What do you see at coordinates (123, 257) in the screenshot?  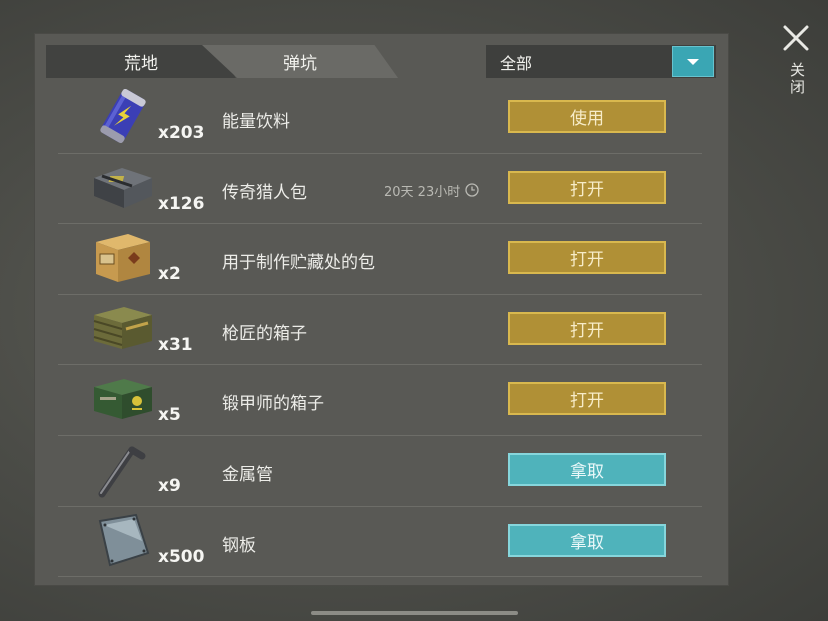 I see `wooden-crate-icon` at bounding box center [123, 257].